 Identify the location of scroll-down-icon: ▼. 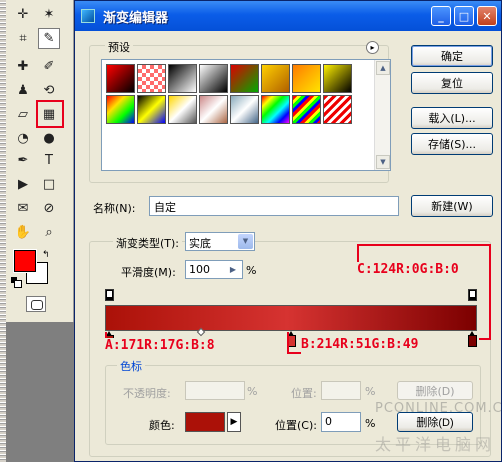
(383, 162).